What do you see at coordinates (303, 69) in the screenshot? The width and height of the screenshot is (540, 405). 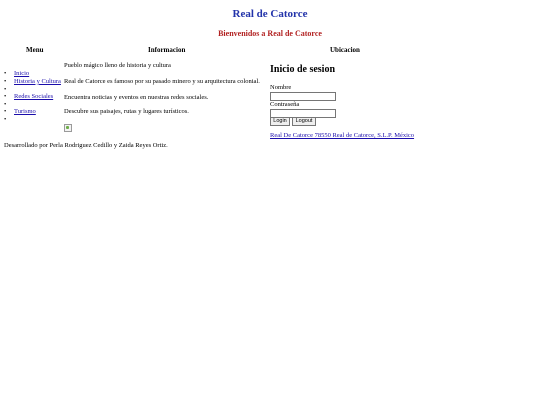 I see `login-title: Inicio de sesion` at bounding box center [303, 69].